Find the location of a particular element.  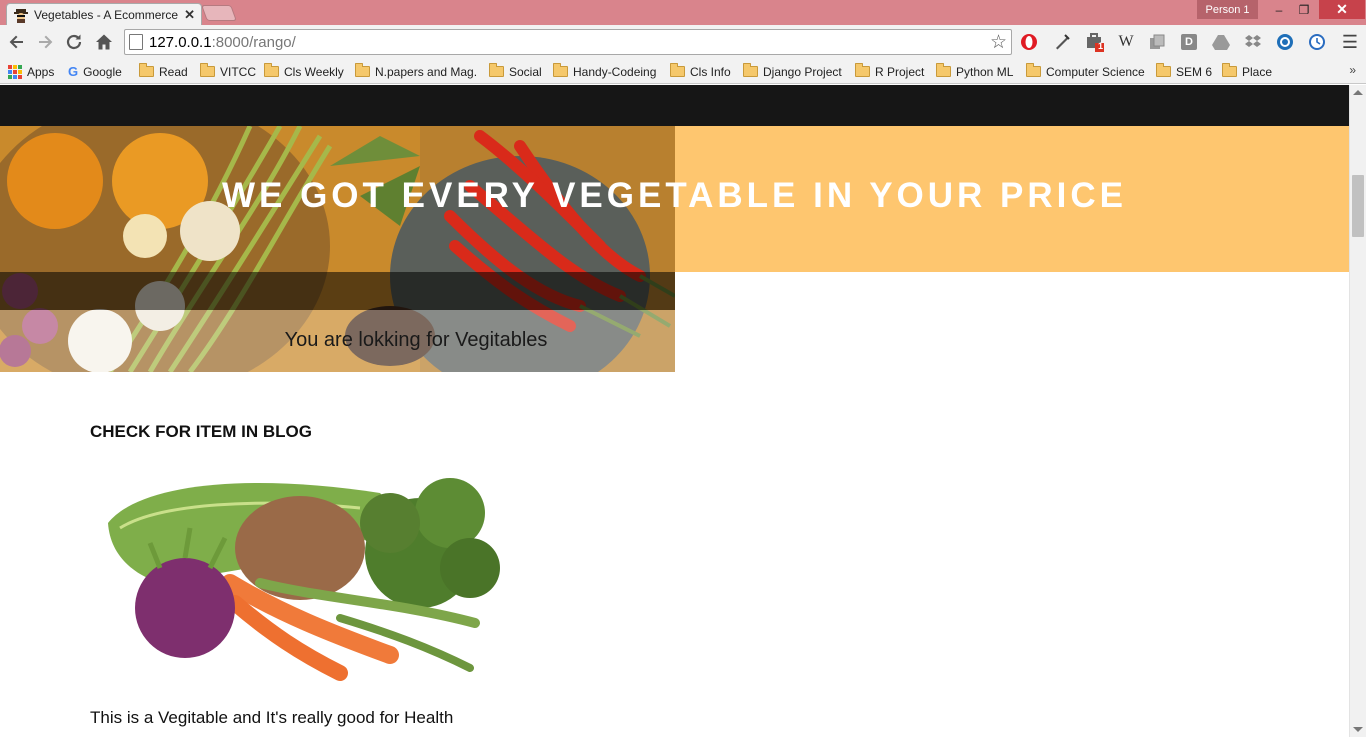

bookmark-apps: Apps is located at coordinates (31, 71).